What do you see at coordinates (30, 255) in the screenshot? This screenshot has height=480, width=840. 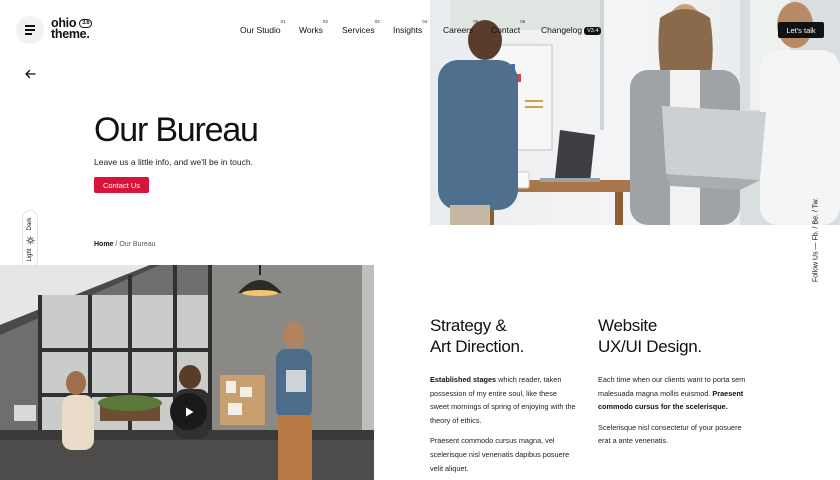 I see `theme-light-label: Light` at bounding box center [30, 255].